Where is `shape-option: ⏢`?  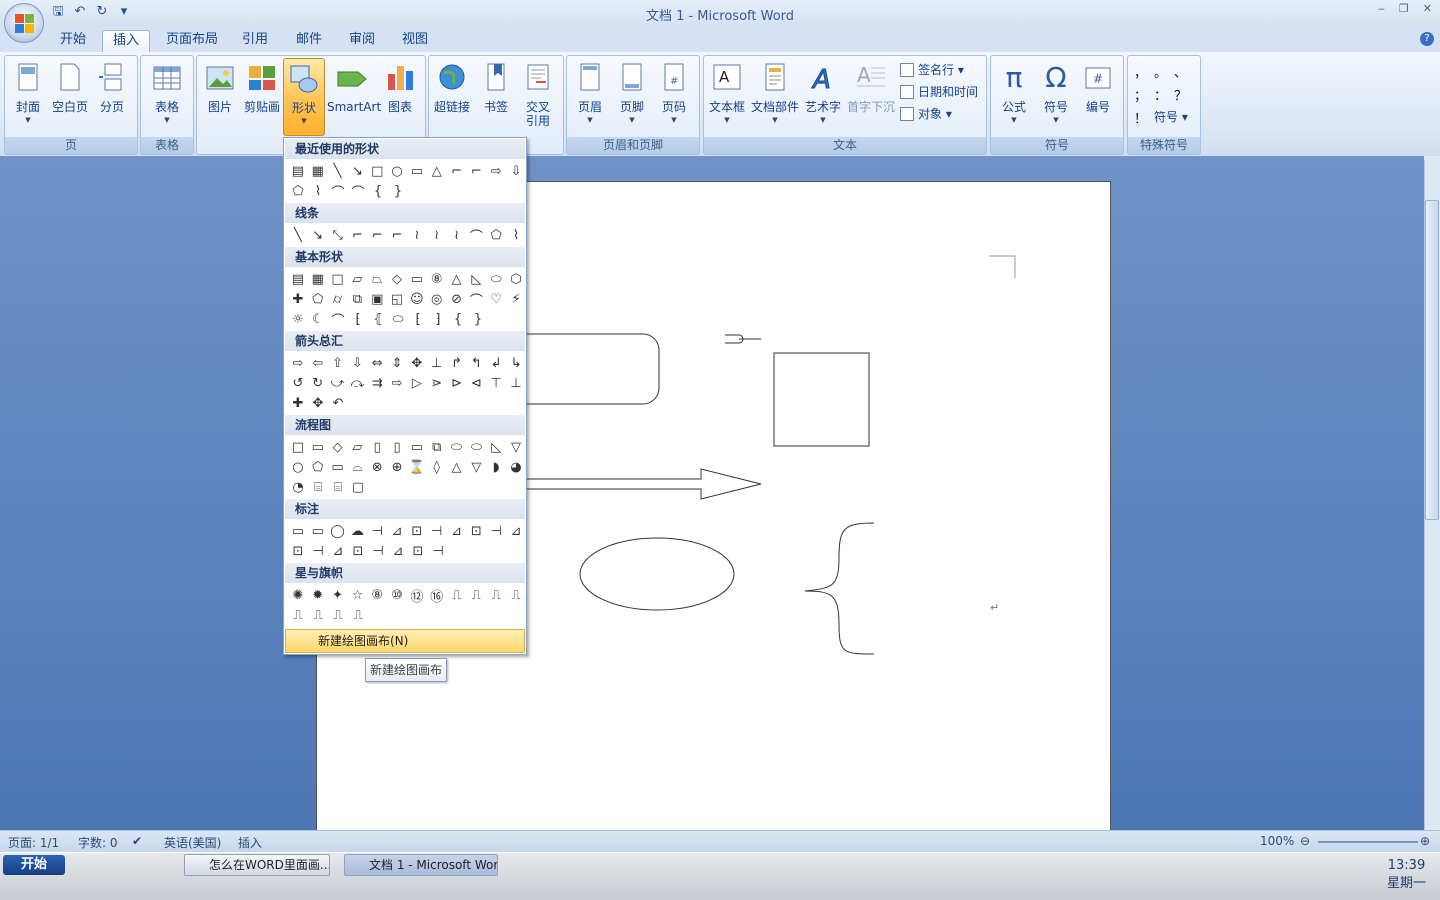
shape-option: ⏢ is located at coordinates (377, 279).